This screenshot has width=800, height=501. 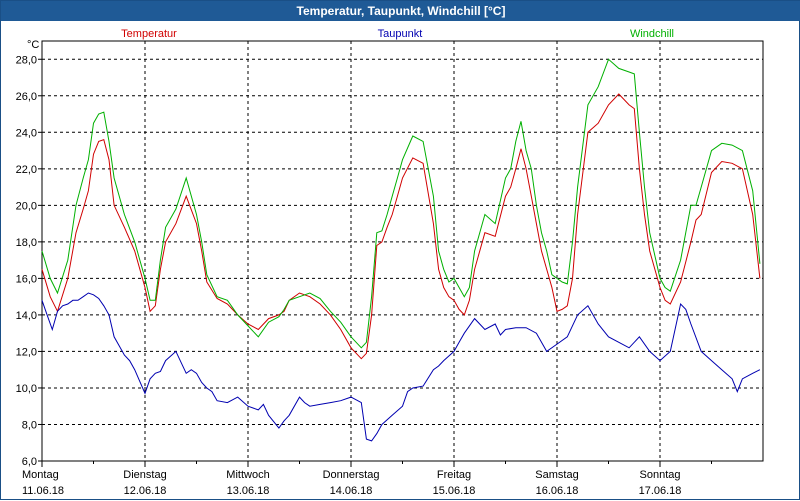 I want to click on legend-temperatur: Temperatur, so click(x=149, y=34).